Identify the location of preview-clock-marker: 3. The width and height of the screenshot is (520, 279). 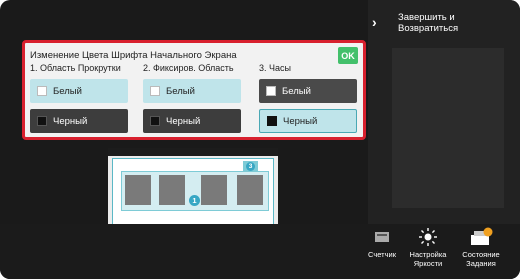
(250, 166).